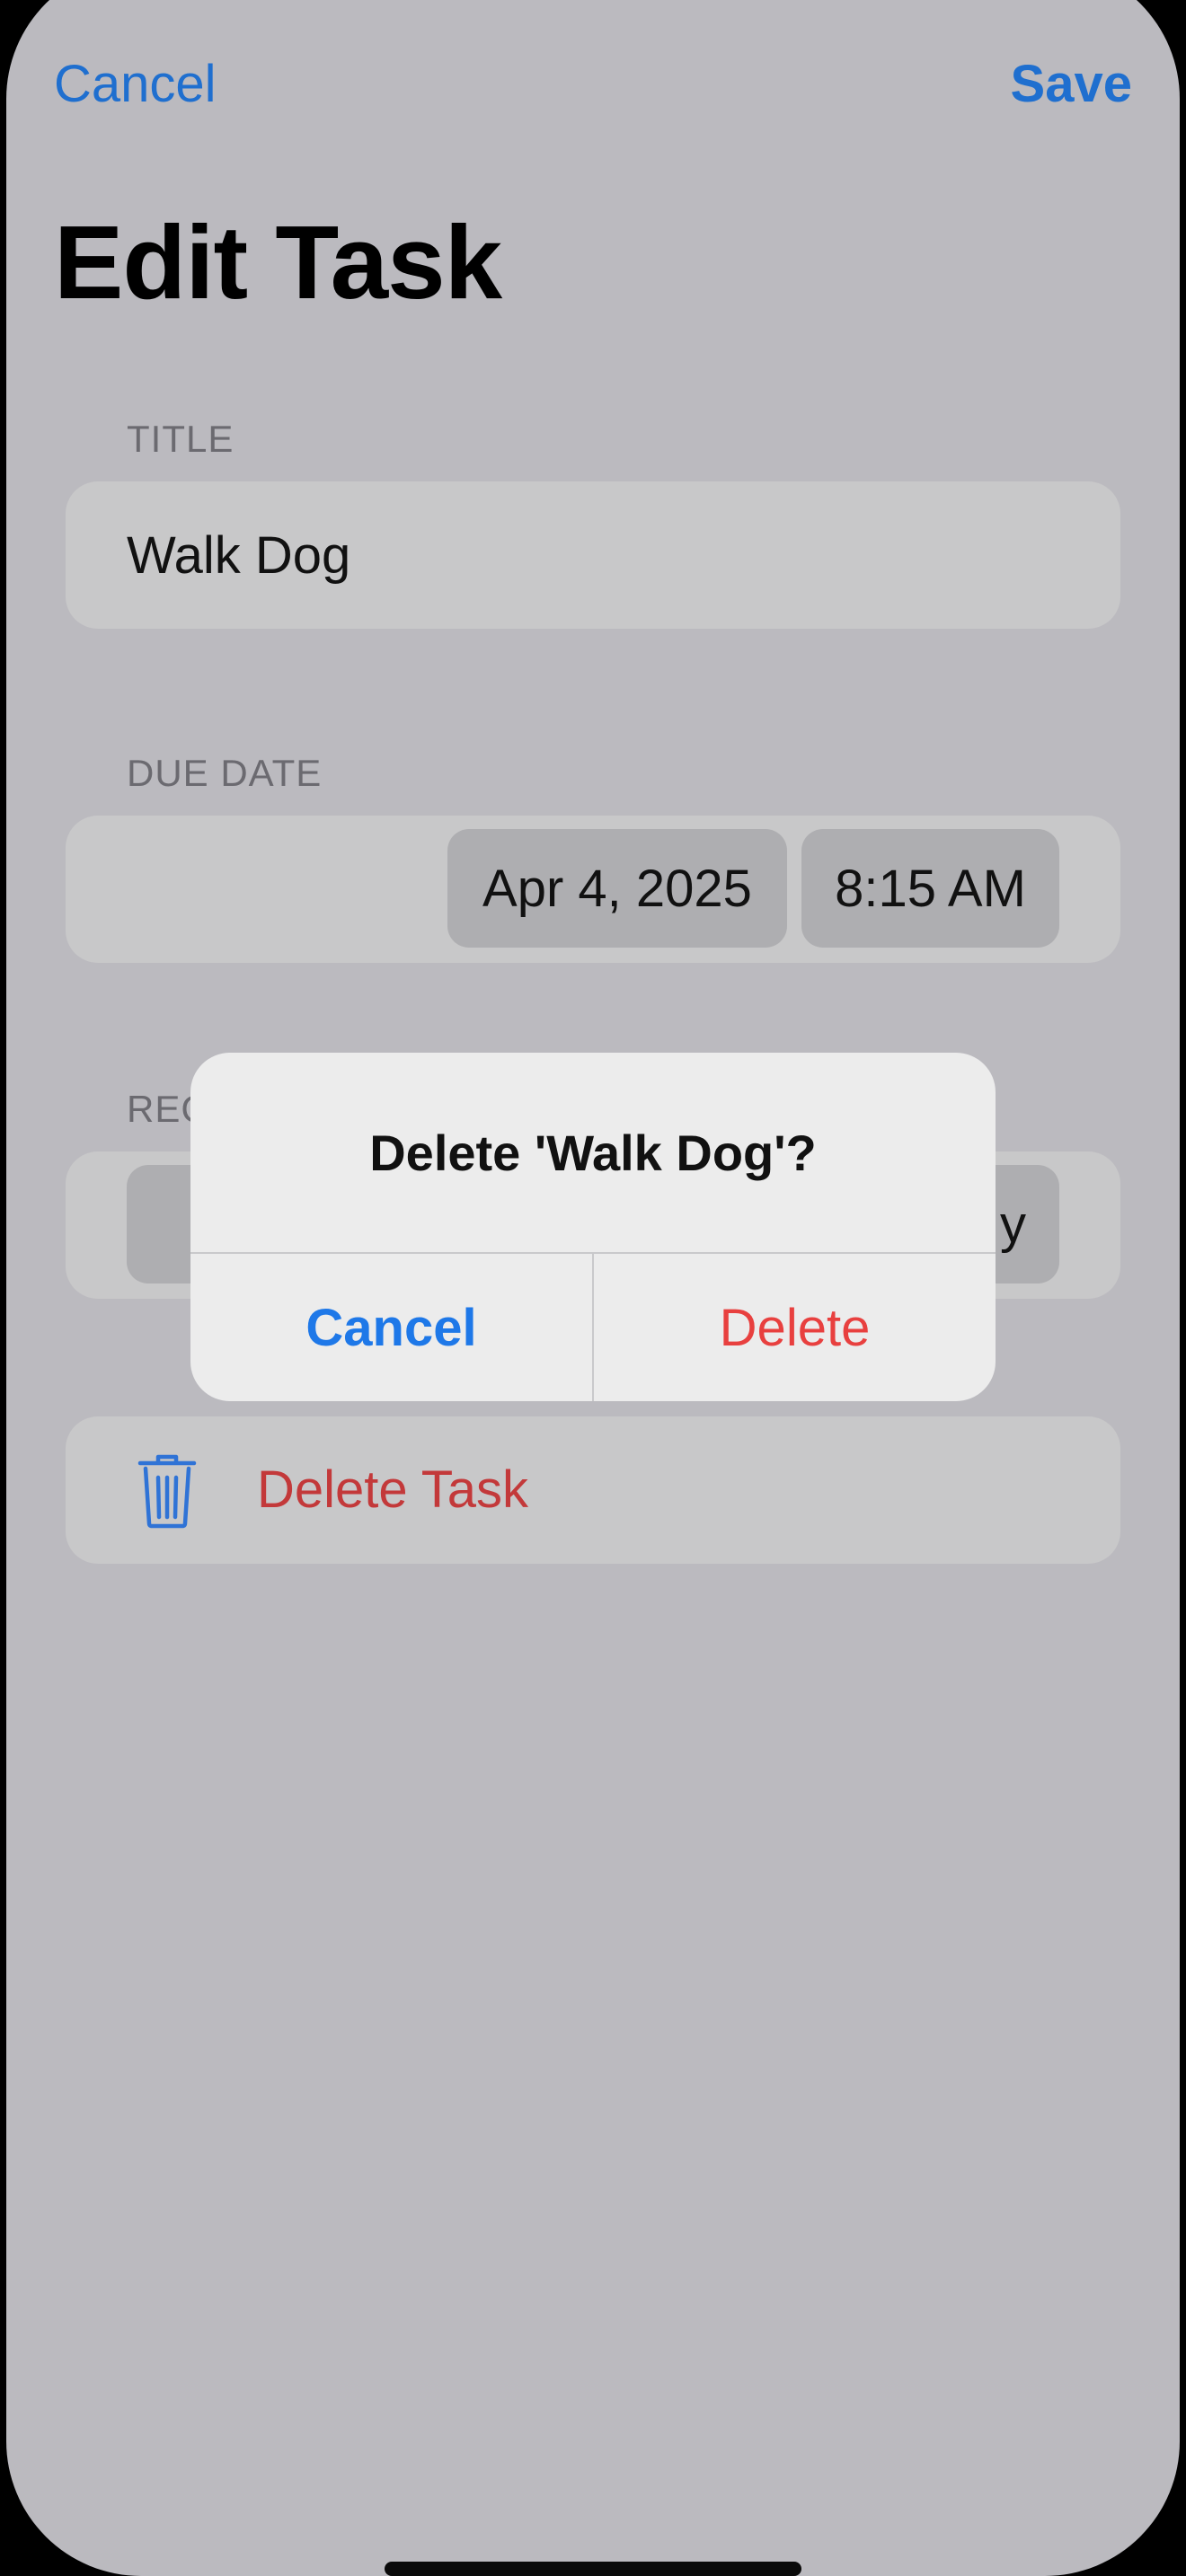 The width and height of the screenshot is (1186, 2576). I want to click on title-field, so click(594, 555).